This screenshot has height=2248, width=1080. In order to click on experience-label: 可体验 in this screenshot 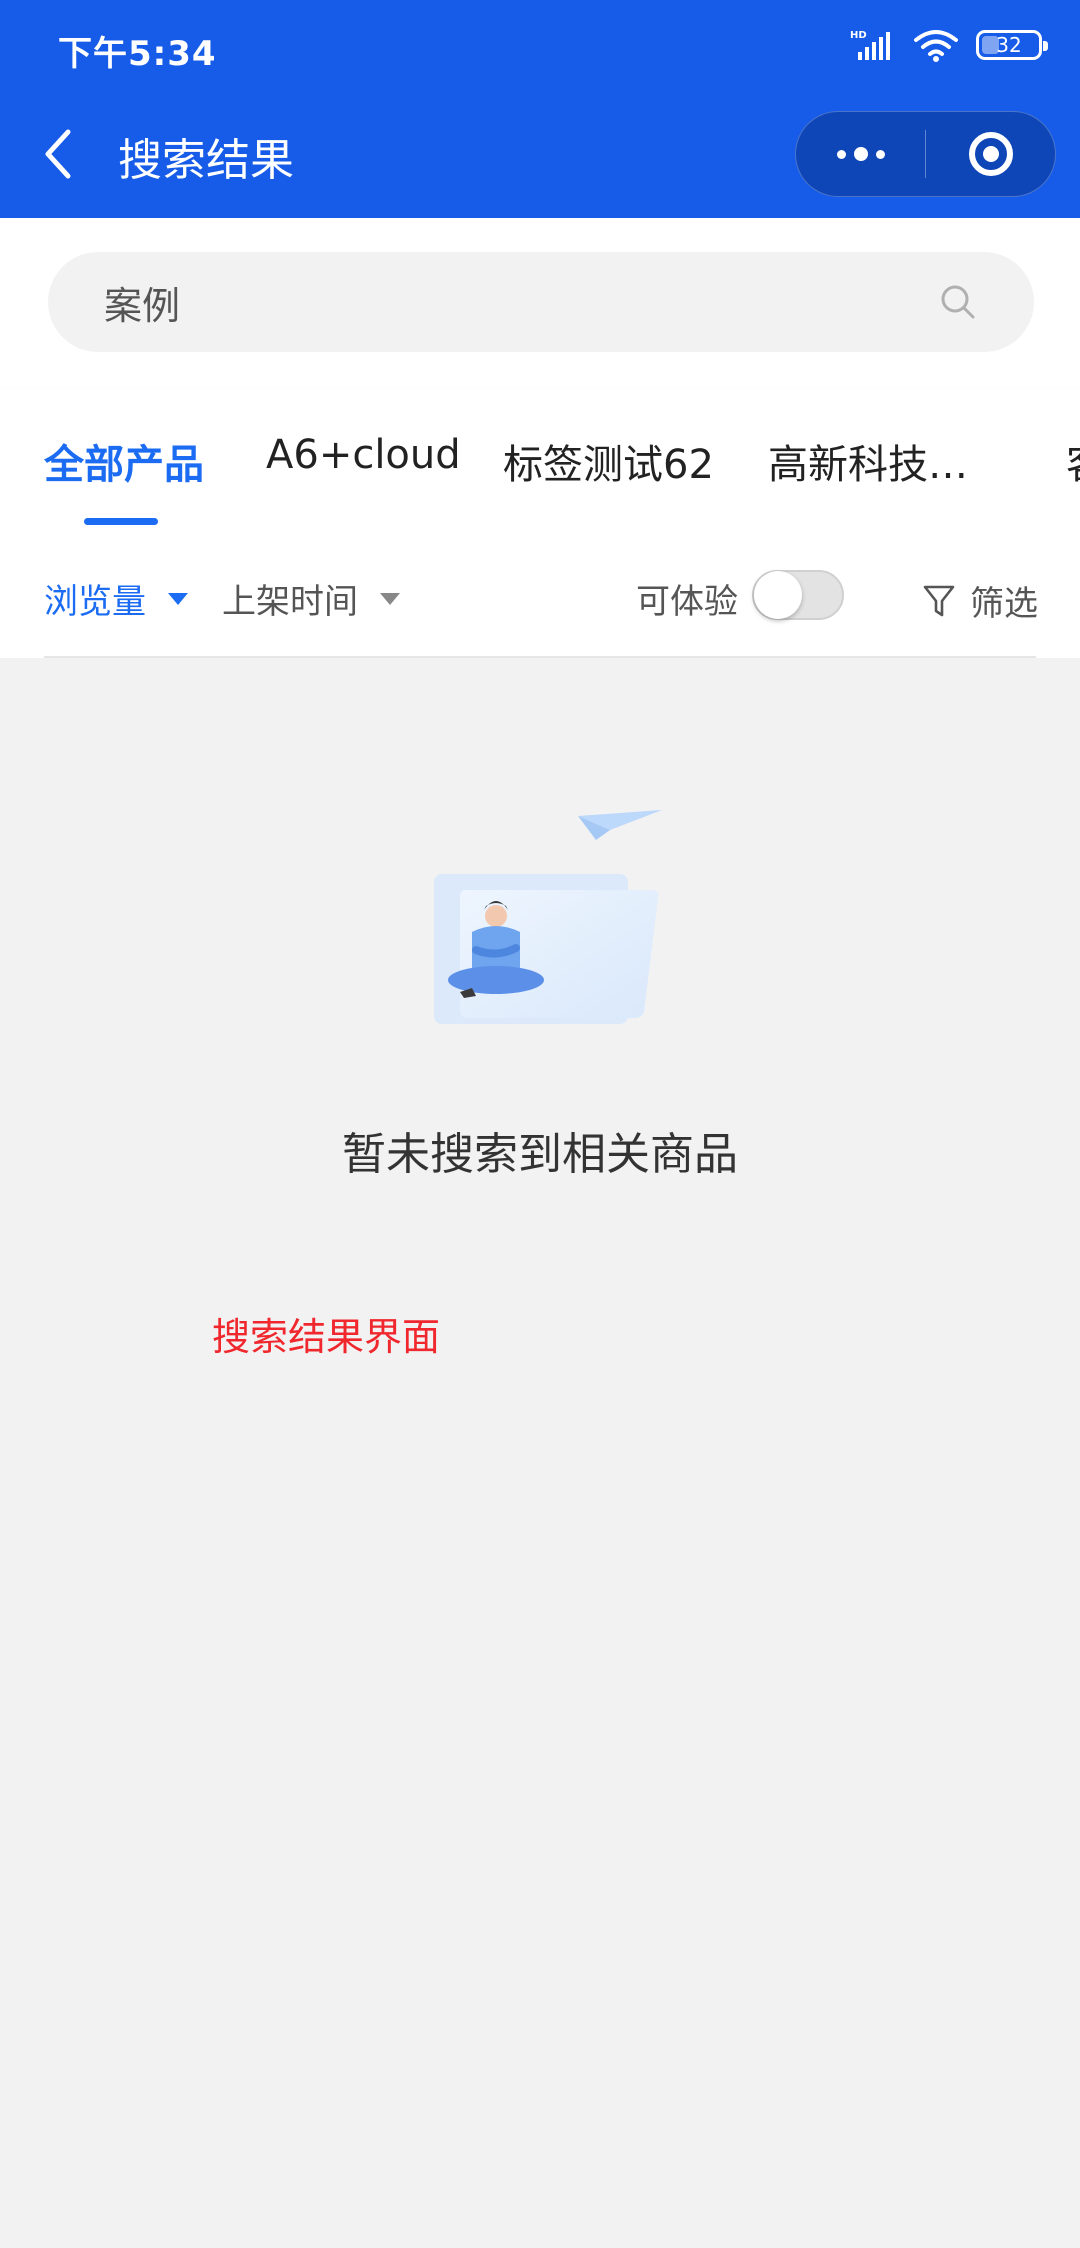, I will do `click(687, 602)`.